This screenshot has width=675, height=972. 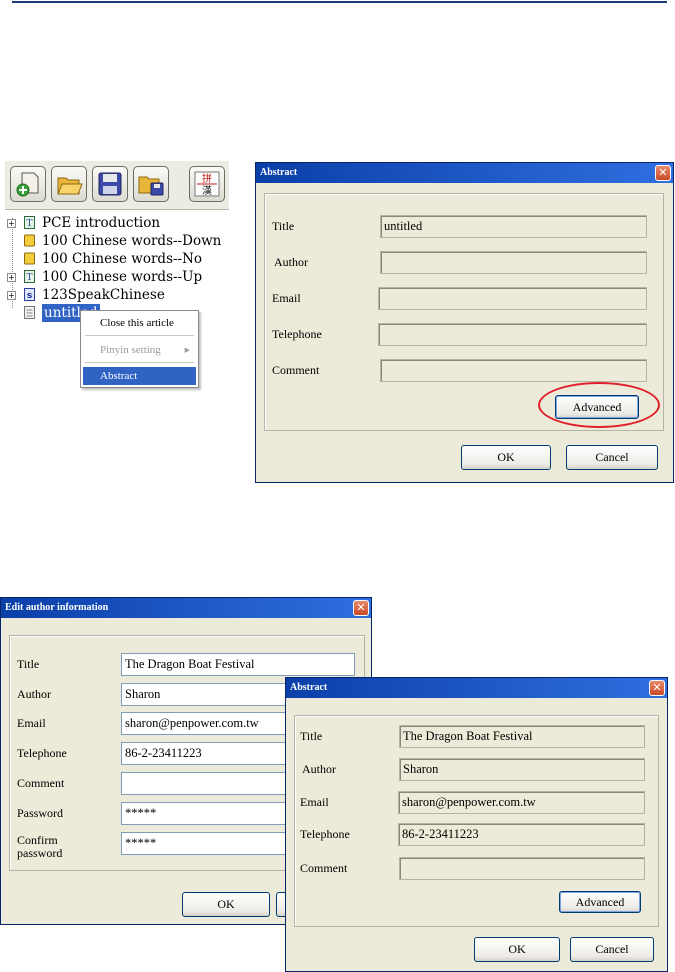 I want to click on save-as-button, so click(x=151, y=184).